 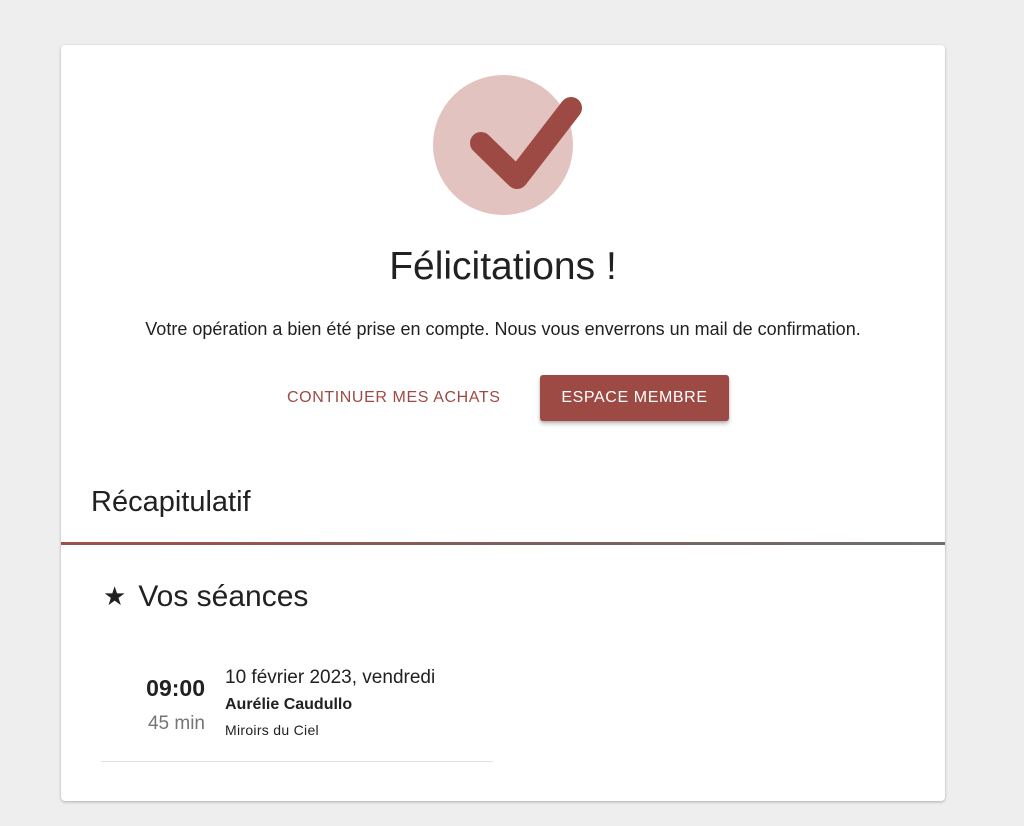 What do you see at coordinates (503, 266) in the screenshot?
I see `page-title: Félicitations !` at bounding box center [503, 266].